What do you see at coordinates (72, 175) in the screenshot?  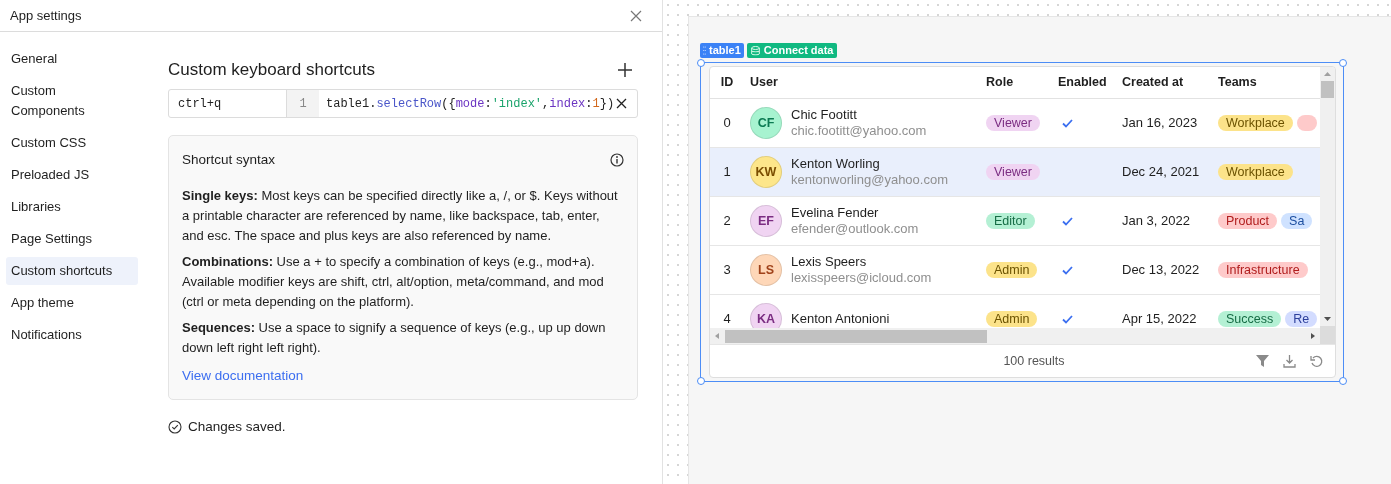 I see `sidebar-item: Preloaded JS` at bounding box center [72, 175].